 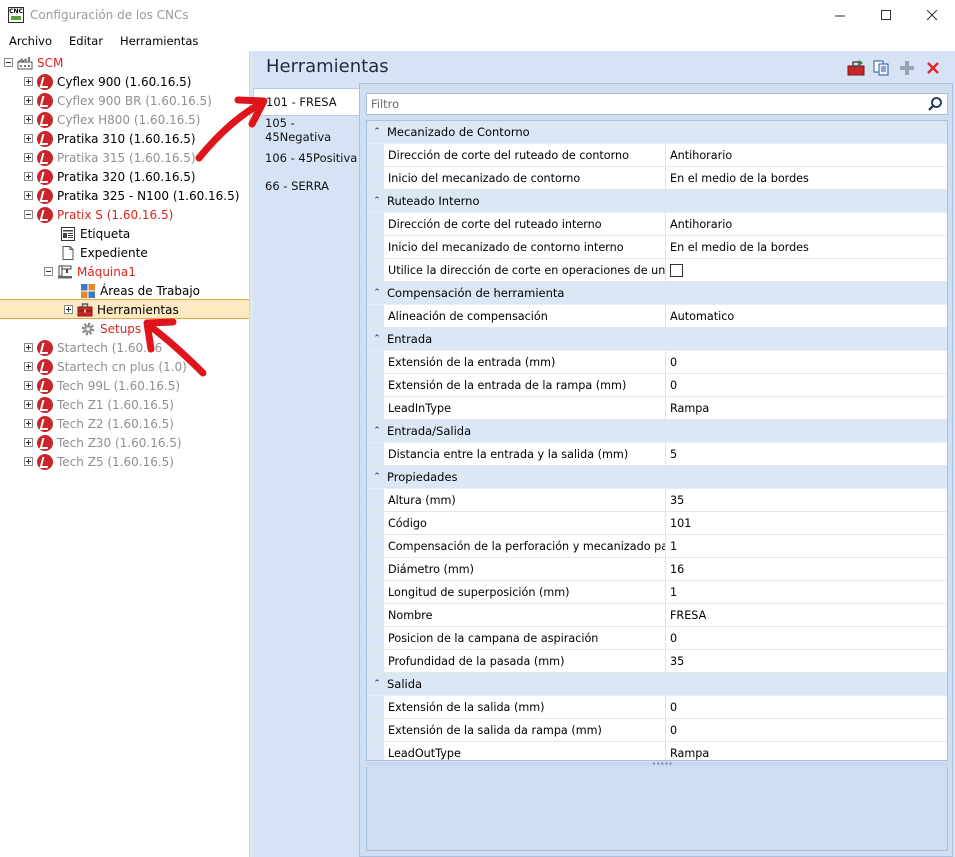 What do you see at coordinates (657, 638) in the screenshot?
I see `property-row: Posicion de la campana de aspiración 0` at bounding box center [657, 638].